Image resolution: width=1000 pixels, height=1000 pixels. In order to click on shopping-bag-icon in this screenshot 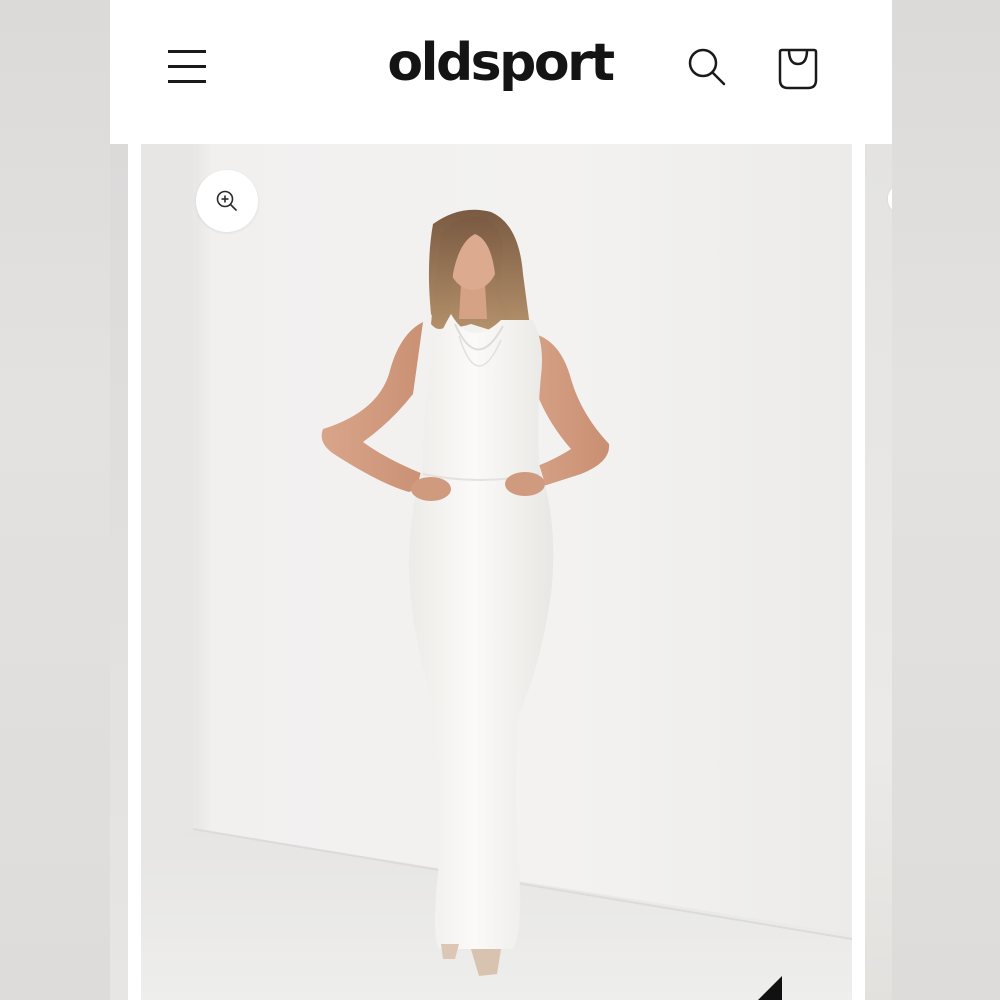, I will do `click(798, 69)`.